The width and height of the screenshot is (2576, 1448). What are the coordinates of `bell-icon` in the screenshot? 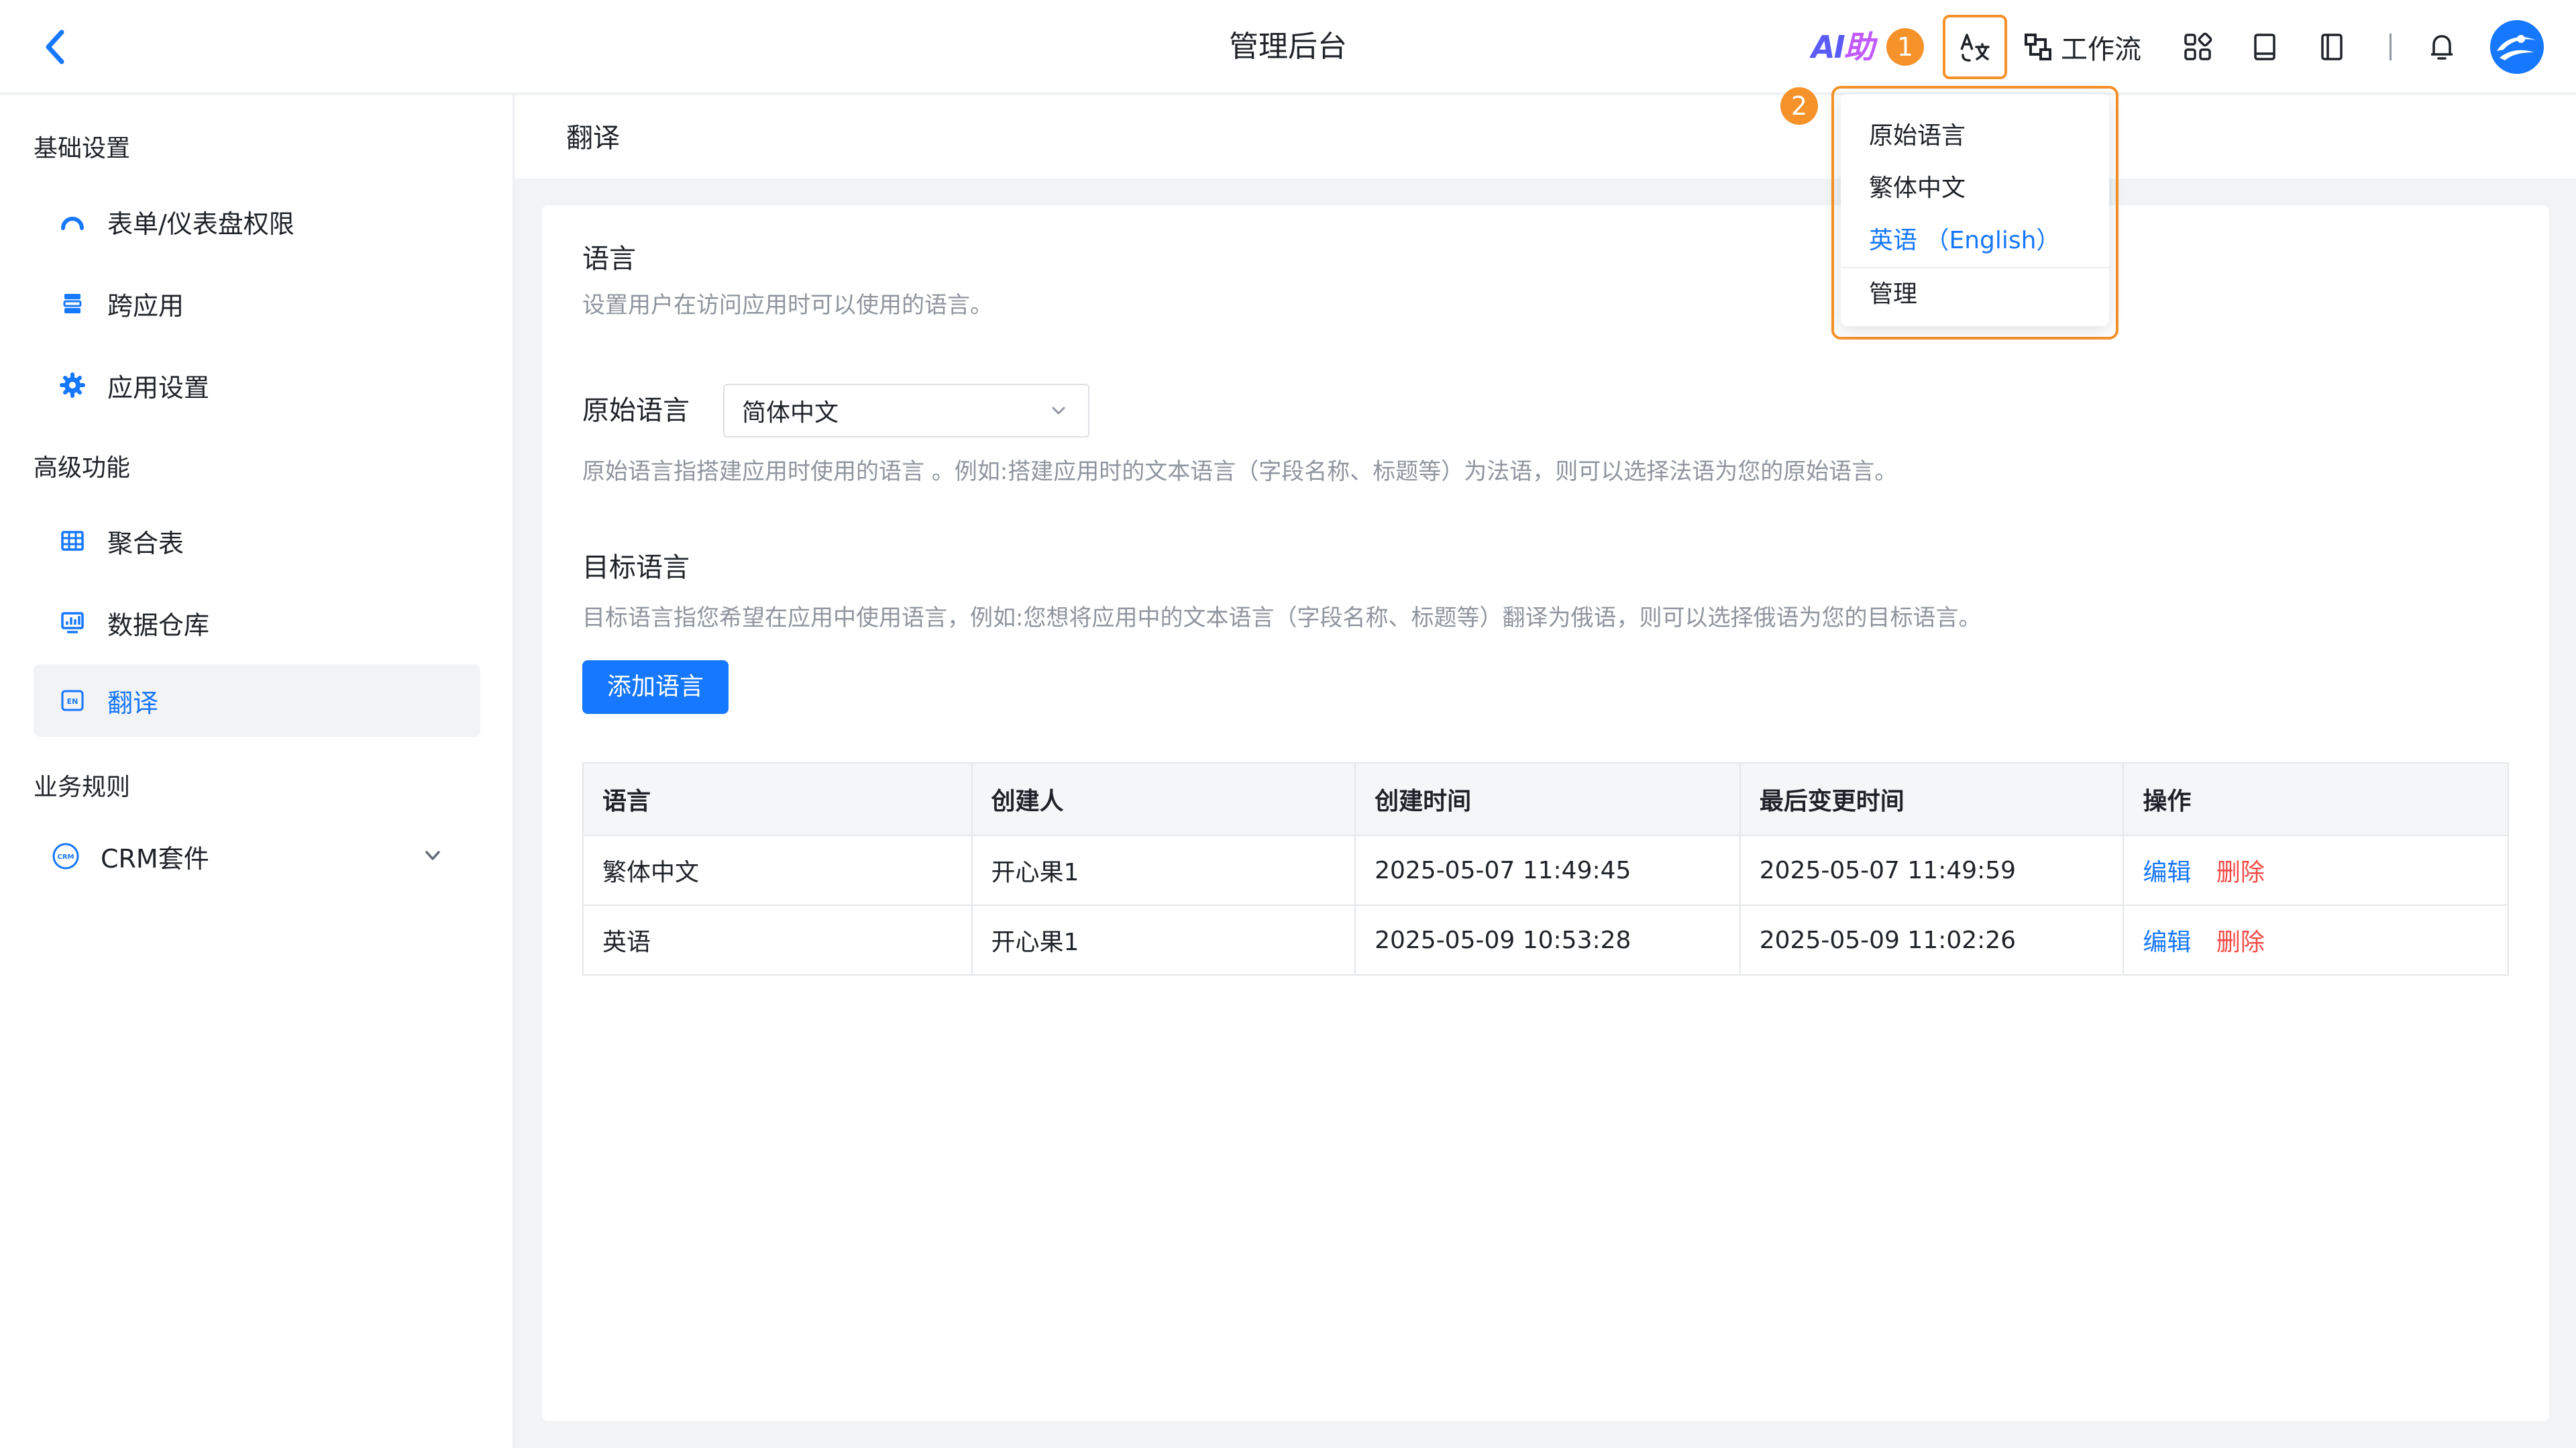 It's located at (2442, 47).